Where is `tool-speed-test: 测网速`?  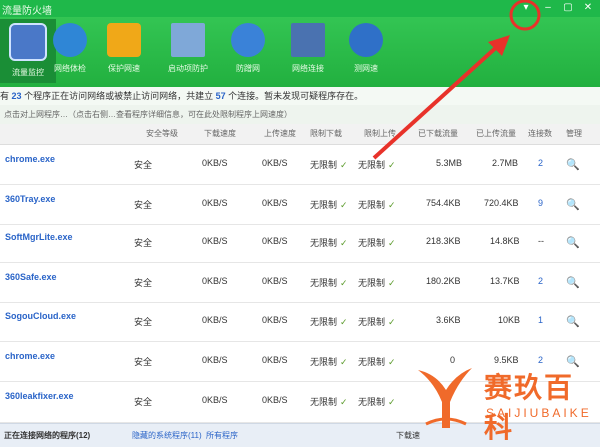
tool-speed-test: 测网速 is located at coordinates (366, 51).